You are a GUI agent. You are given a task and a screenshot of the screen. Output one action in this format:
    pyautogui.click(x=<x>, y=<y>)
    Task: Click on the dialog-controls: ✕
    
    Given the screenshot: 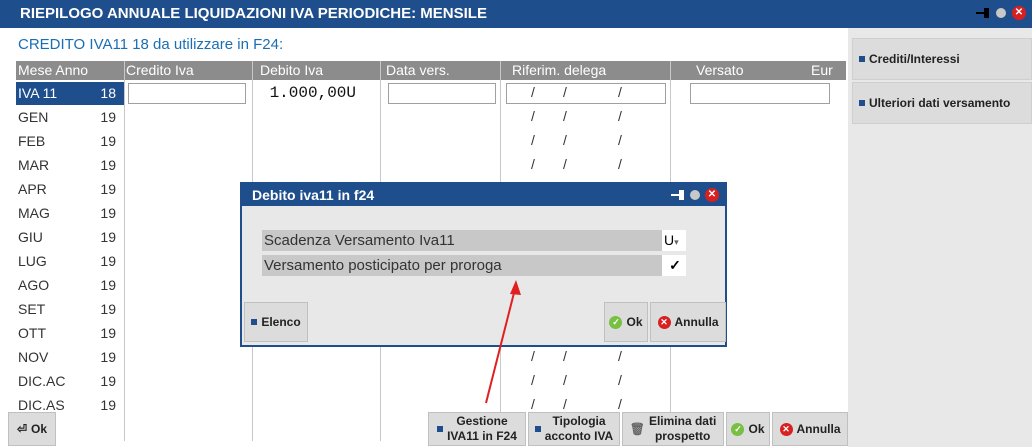 What is the action you would take?
    pyautogui.click(x=695, y=195)
    